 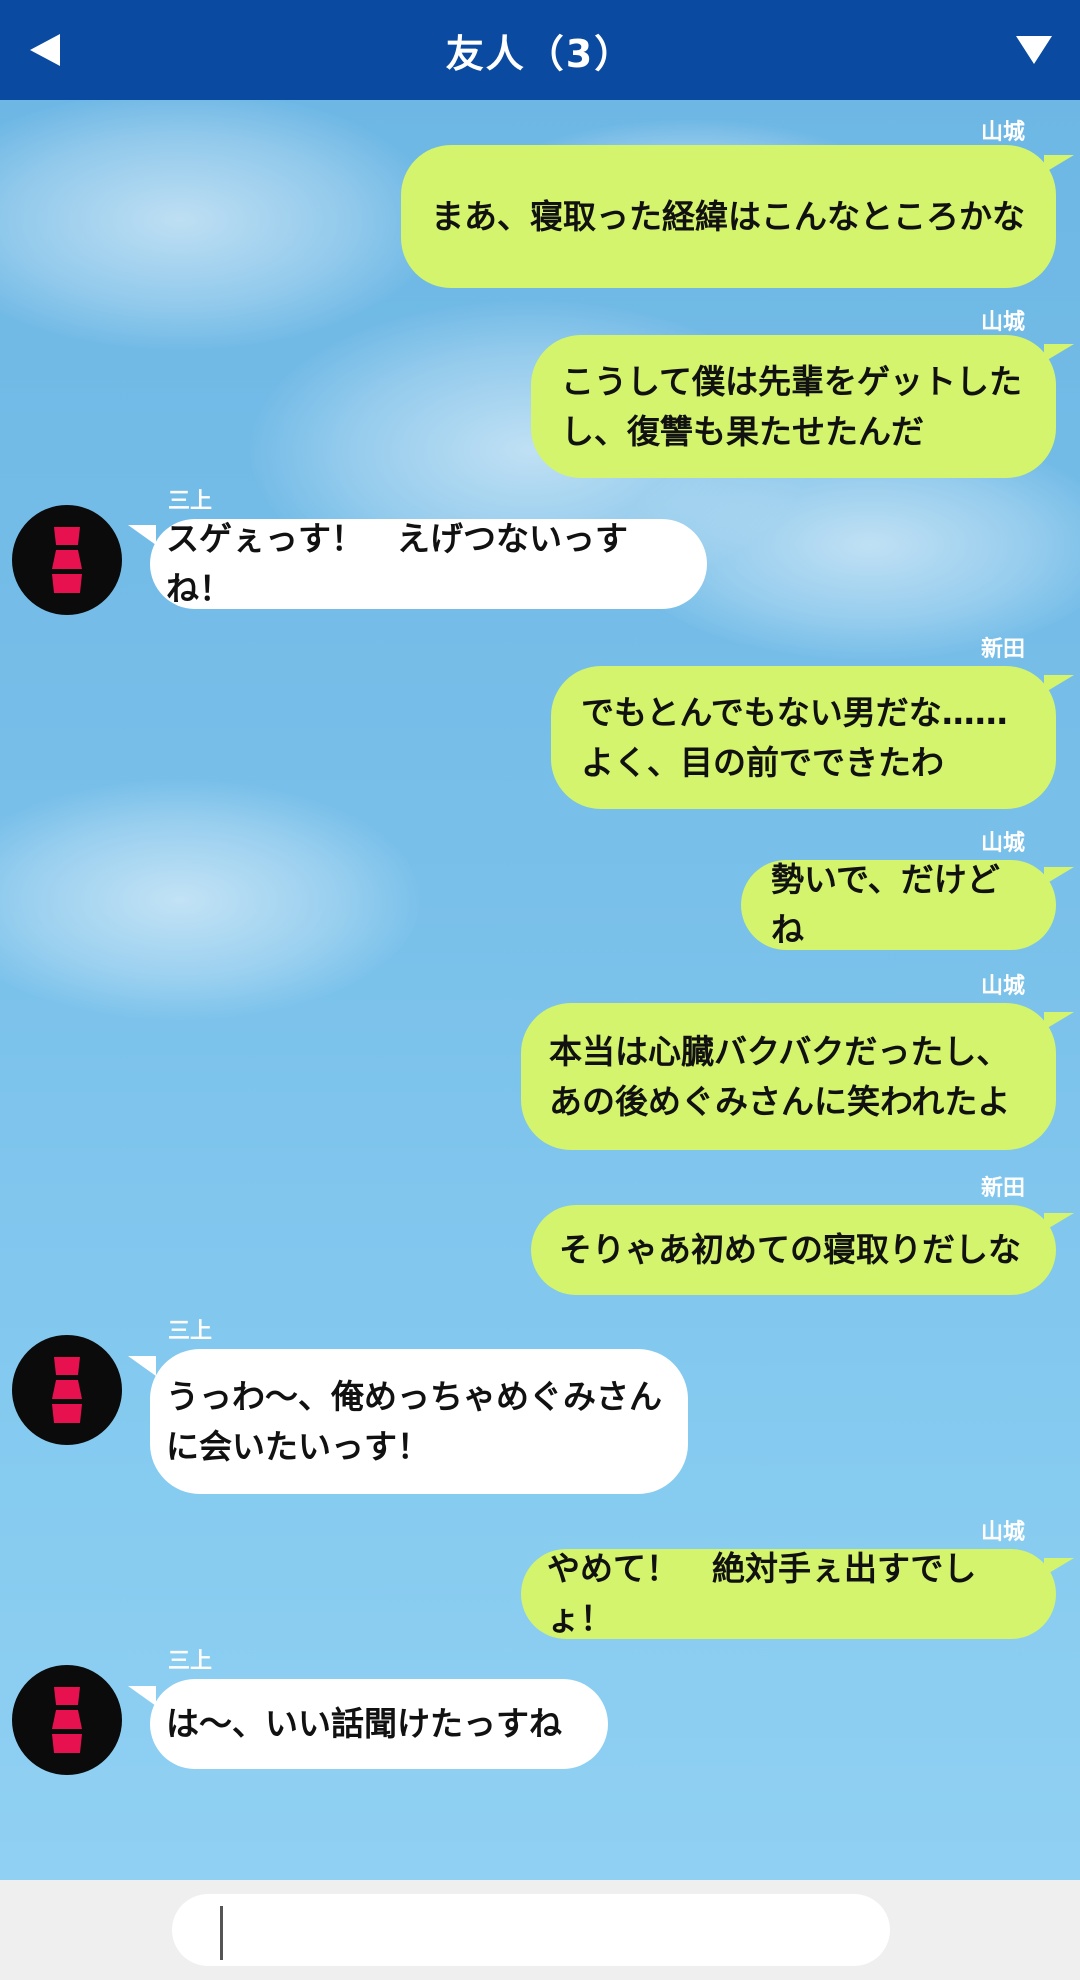 What do you see at coordinates (428, 564) in the screenshot?
I see `message-bubble: スゲぇっす！ えげつないっすね！` at bounding box center [428, 564].